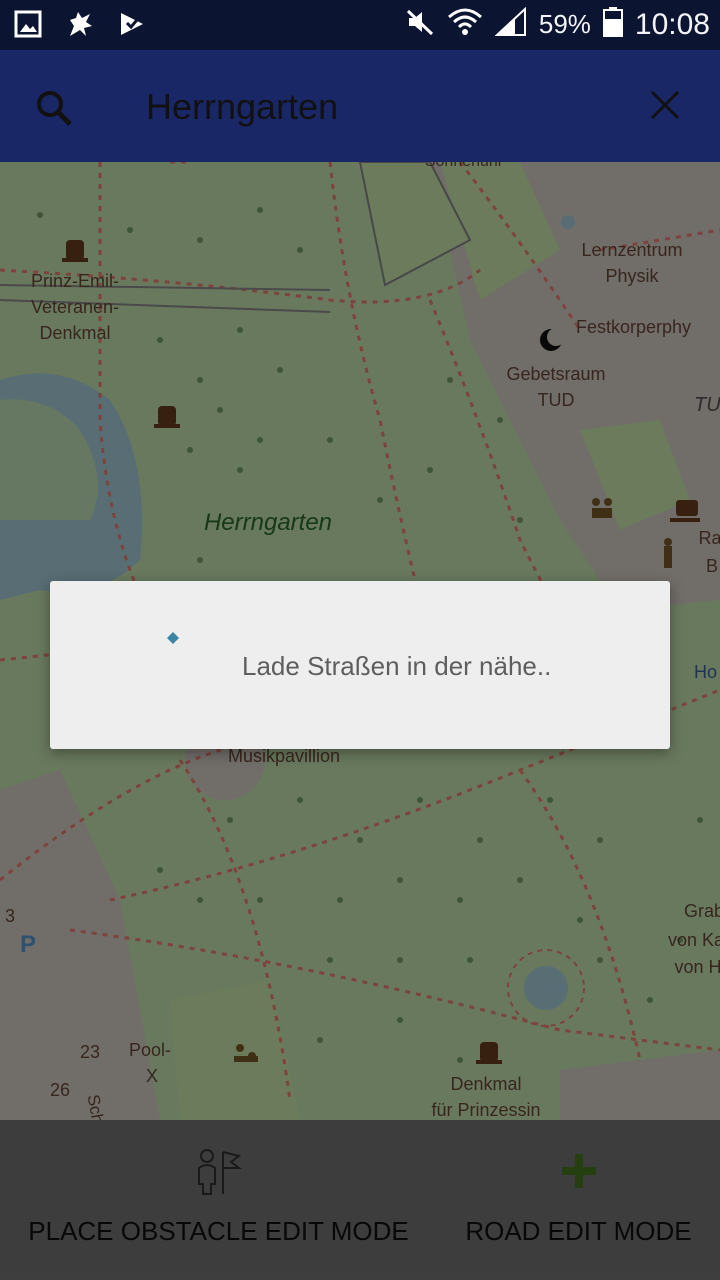  What do you see at coordinates (218, 1200) in the screenshot?
I see `place-obstacle-edit-mode-button: PLACE OBSTACLE EDIT MODE` at bounding box center [218, 1200].